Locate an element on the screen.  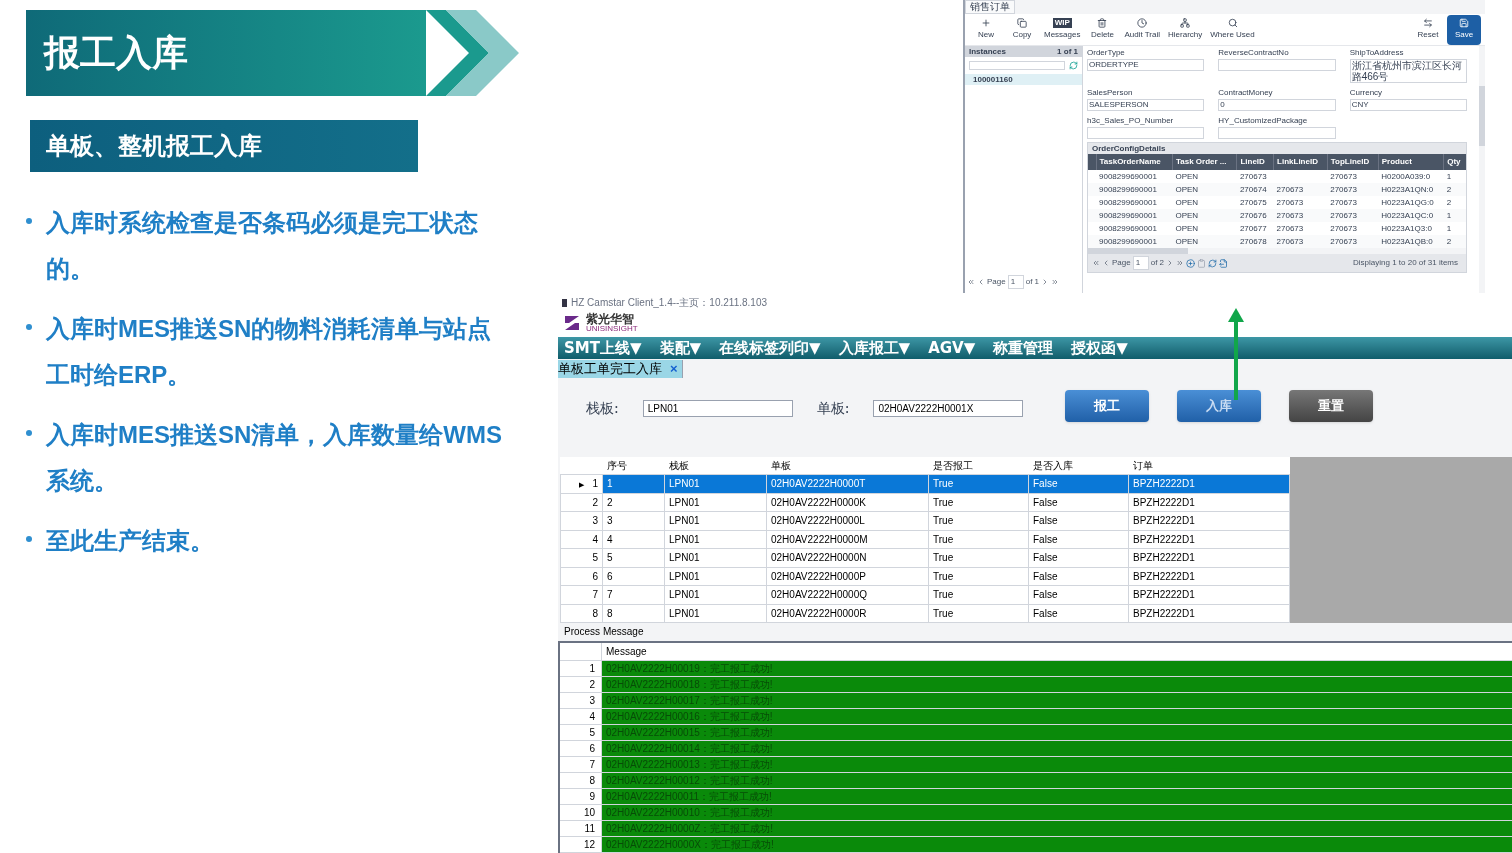
close-tab-icon: × is located at coordinates (674, 369).